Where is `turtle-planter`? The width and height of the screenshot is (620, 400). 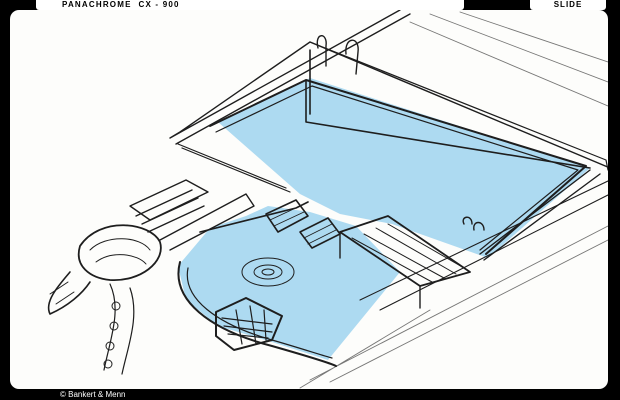 turtle-planter is located at coordinates (119, 252).